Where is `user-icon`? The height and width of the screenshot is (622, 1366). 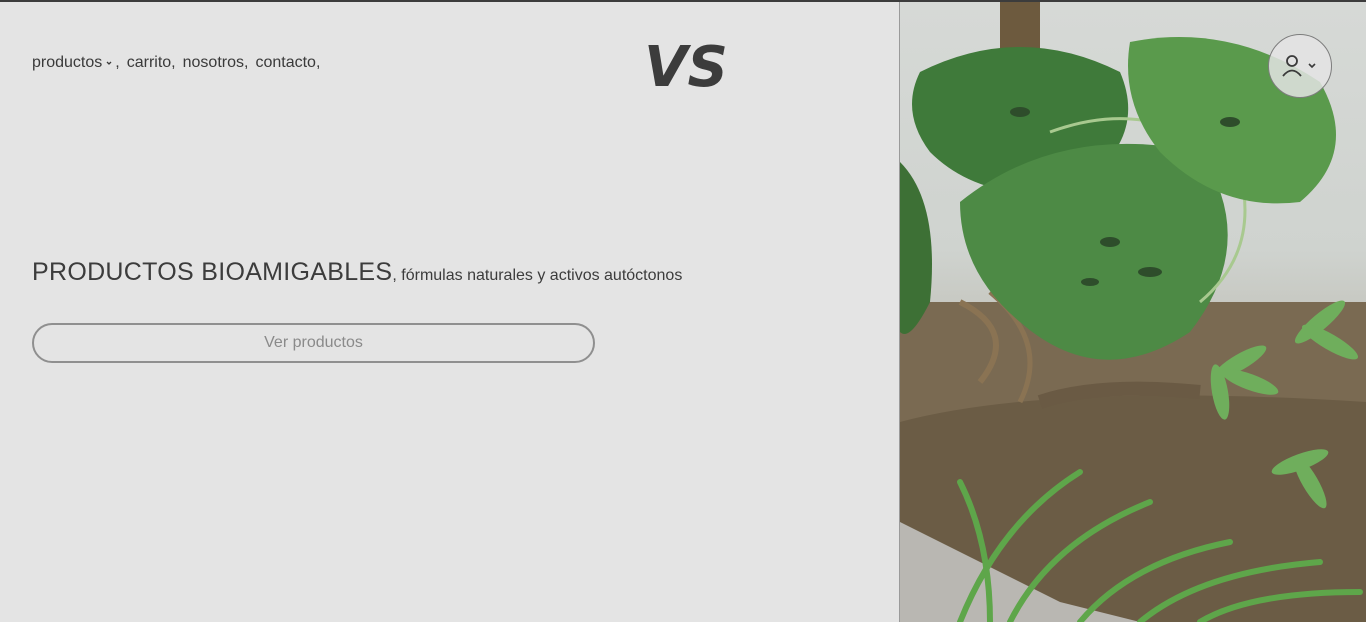 user-icon is located at coordinates (1299, 66).